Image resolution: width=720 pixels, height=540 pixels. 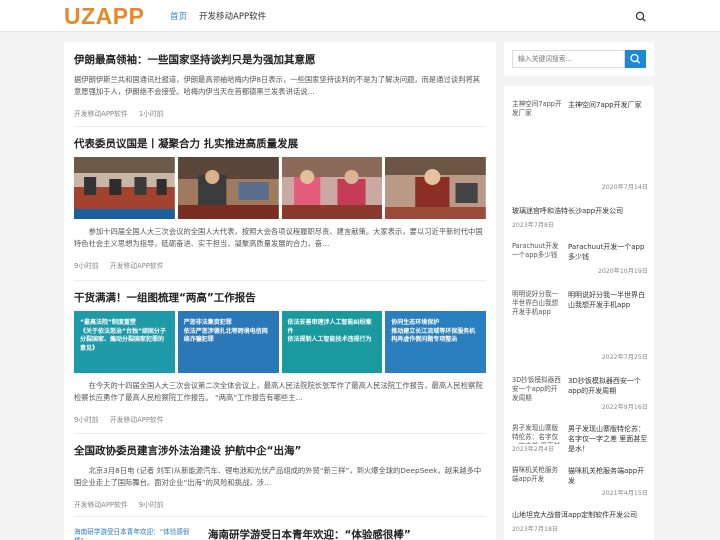 I want to click on thumbnail-image: 严惩非法集资犯罪 依法严惩涉德扎北等跨境电信网络诈骗犯罪, so click(x=228, y=342).